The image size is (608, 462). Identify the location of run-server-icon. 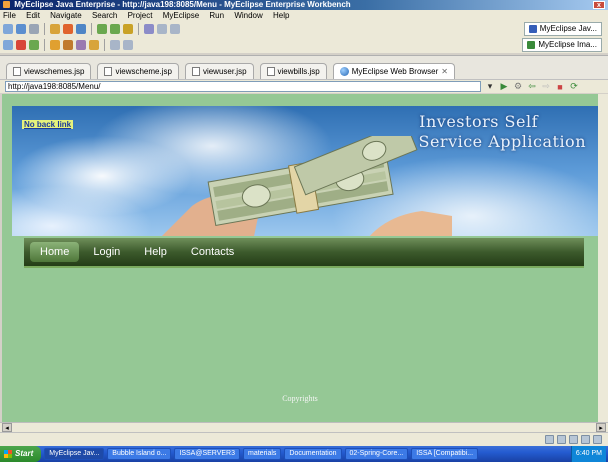
(34, 45).